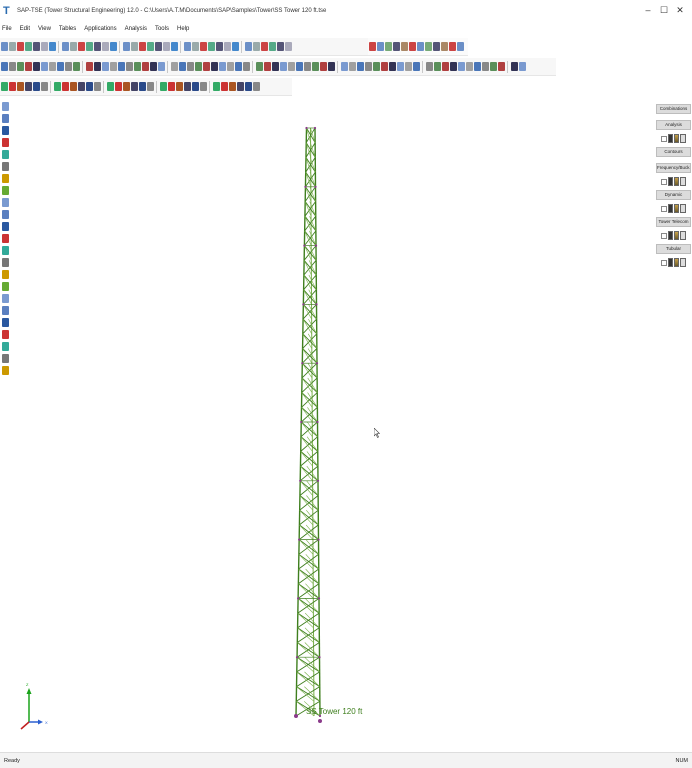  I want to click on maximize-button: ☐, so click(664, 10).